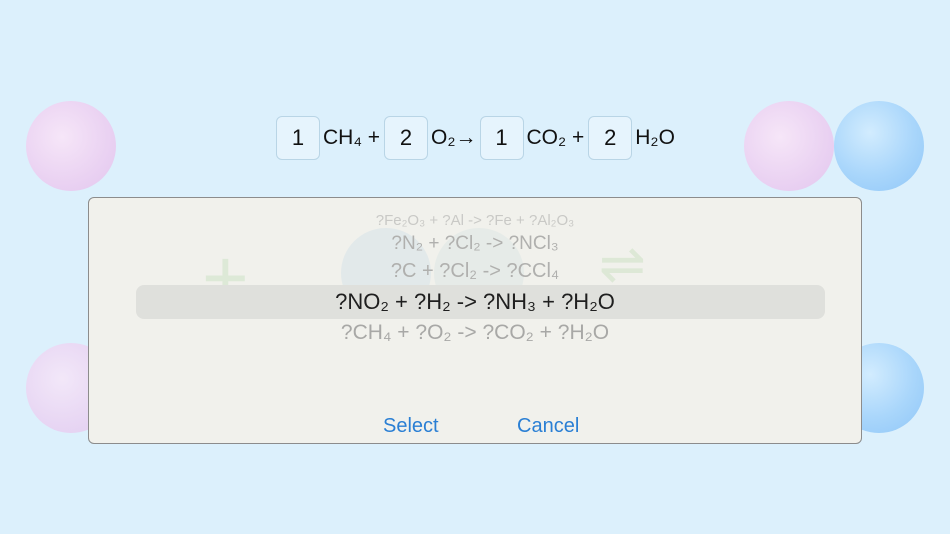 This screenshot has height=534, width=950. I want to click on equation-row: 1 CH₄ + 2 O₂ → 1 CO₂ + 2 H₂O, so click(477, 138).